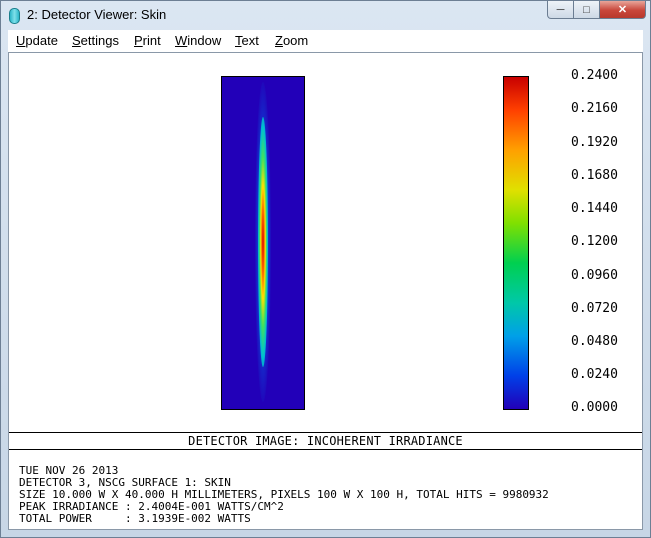 The image size is (651, 538). What do you see at coordinates (198, 40) in the screenshot?
I see `menu-window: Window` at bounding box center [198, 40].